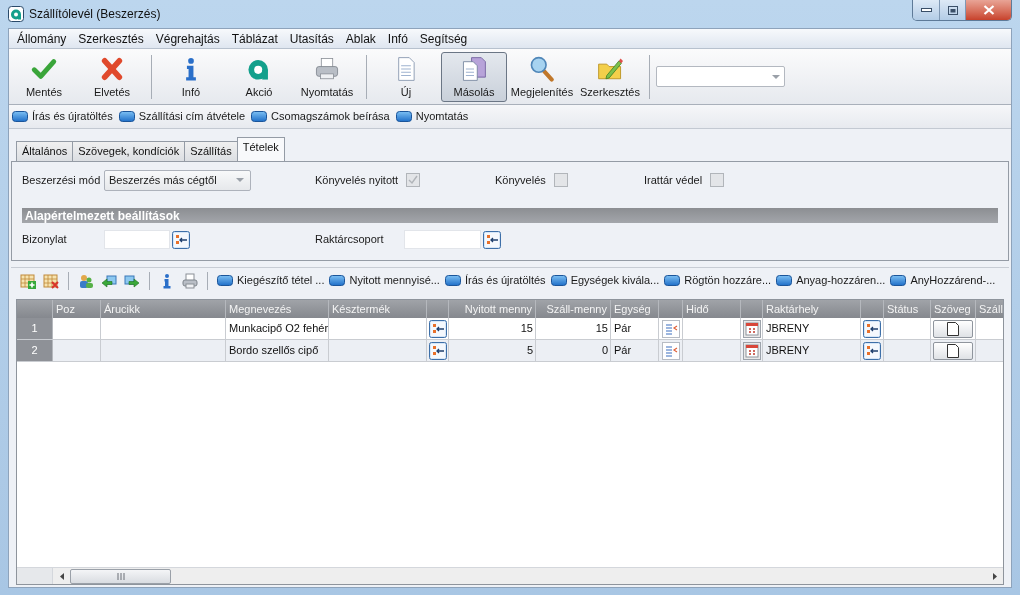  I want to click on menu-item: Segítség, so click(443, 38).